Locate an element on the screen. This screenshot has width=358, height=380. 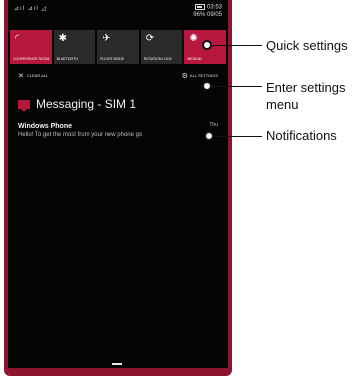
callout-line-notifications is located at coordinates (238, 136).